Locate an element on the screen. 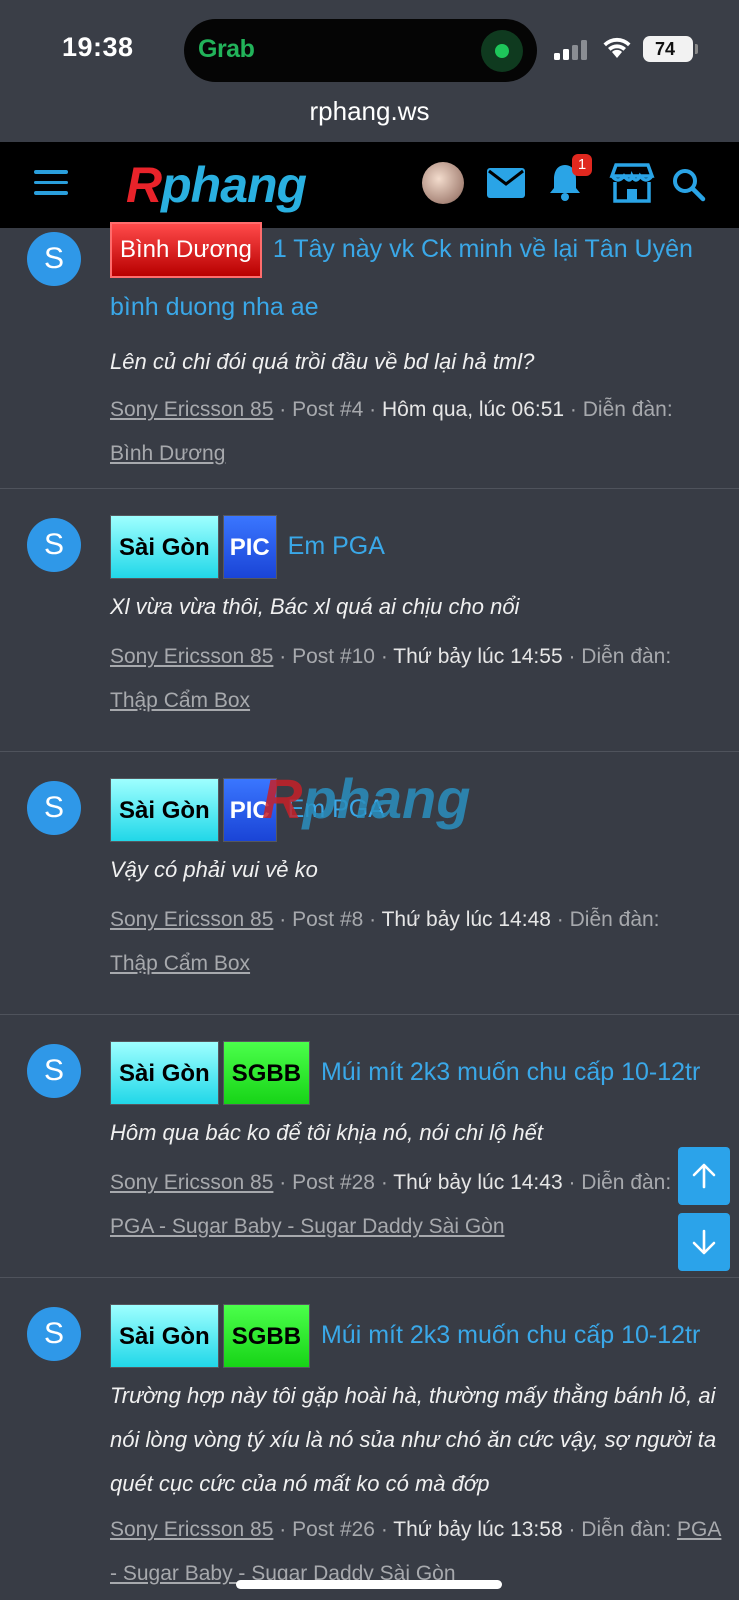  result-snippet: Vậy có phải vui vẻ ko is located at coordinates (214, 870).